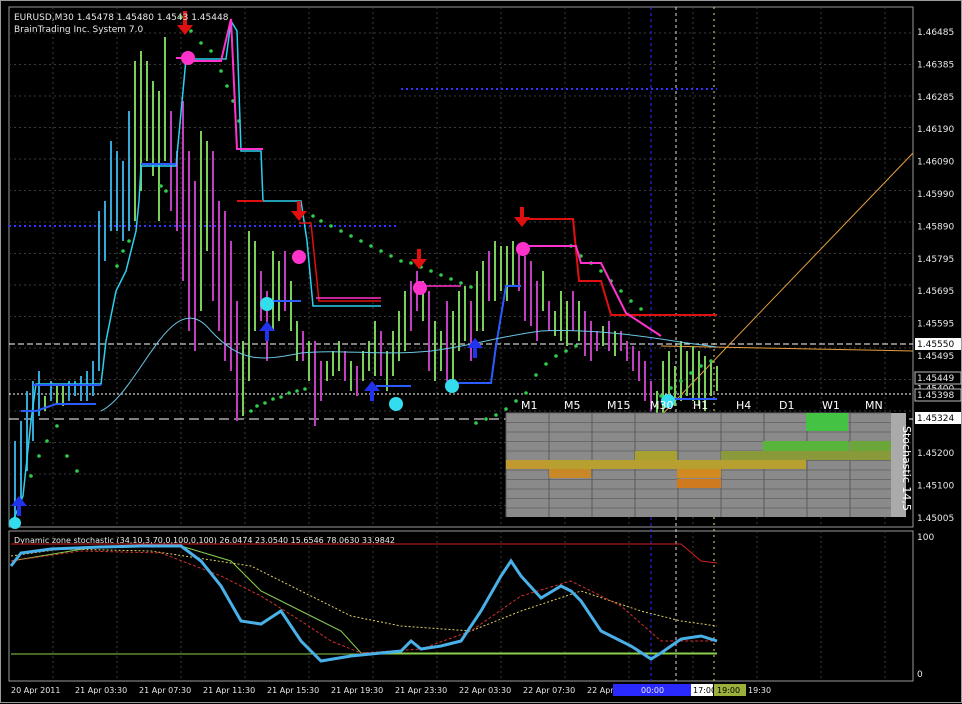  What do you see at coordinates (485, 690) in the screenshot?
I see `time-tick: 22 Apr 03:30` at bounding box center [485, 690].